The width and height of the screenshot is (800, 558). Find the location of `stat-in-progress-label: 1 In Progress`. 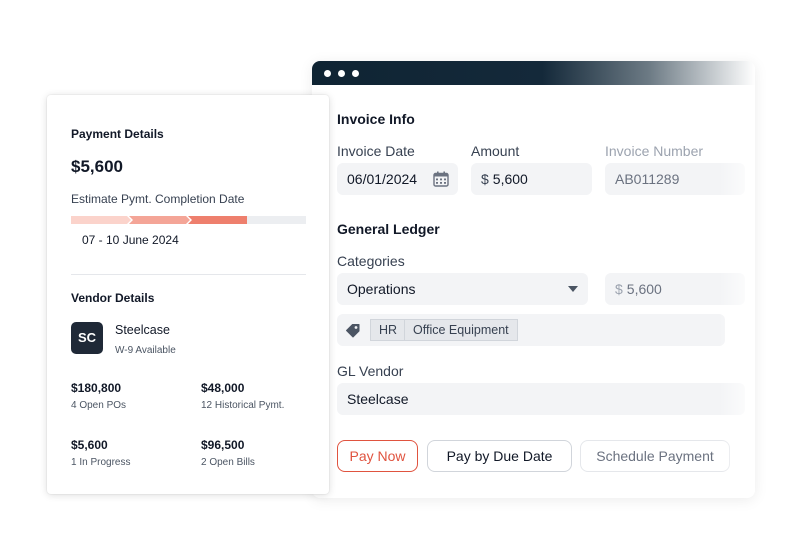

stat-in-progress-label: 1 In Progress is located at coordinates (101, 462).